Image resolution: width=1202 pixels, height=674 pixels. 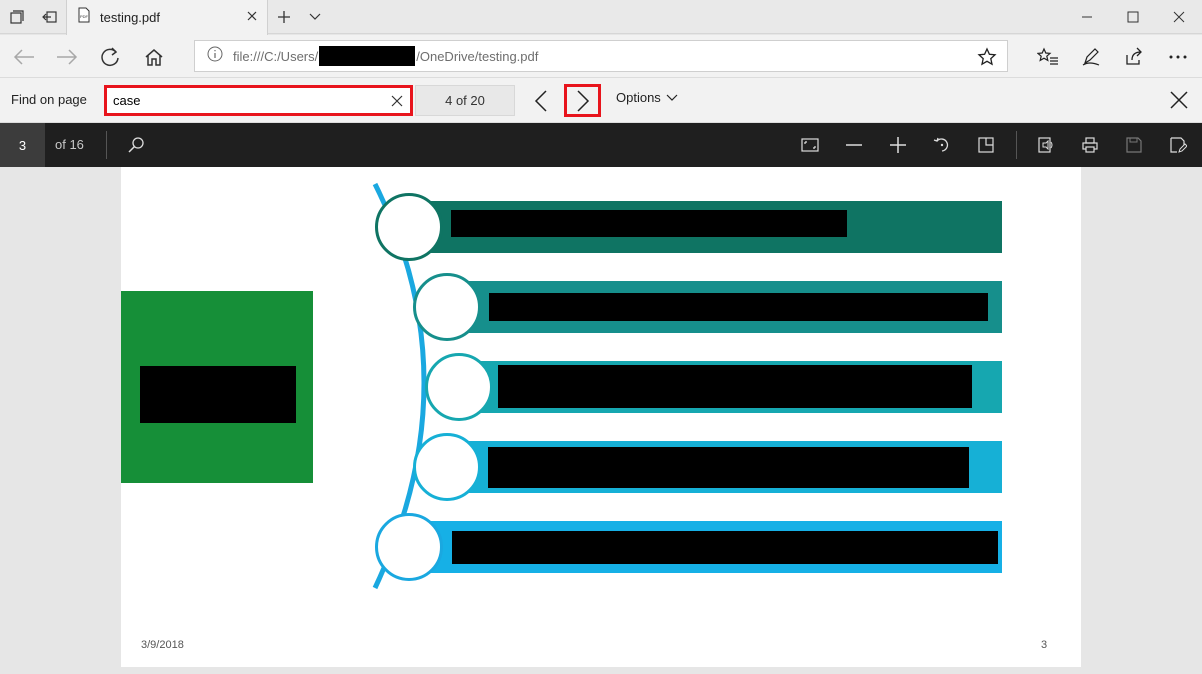 What do you see at coordinates (1179, 100) in the screenshot?
I see `close-find-icon` at bounding box center [1179, 100].